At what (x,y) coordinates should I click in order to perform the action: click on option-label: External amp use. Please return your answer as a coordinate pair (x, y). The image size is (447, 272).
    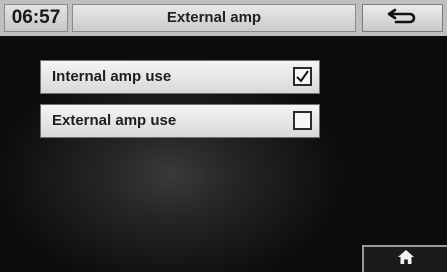
    Looking at the image, I should click on (114, 120).